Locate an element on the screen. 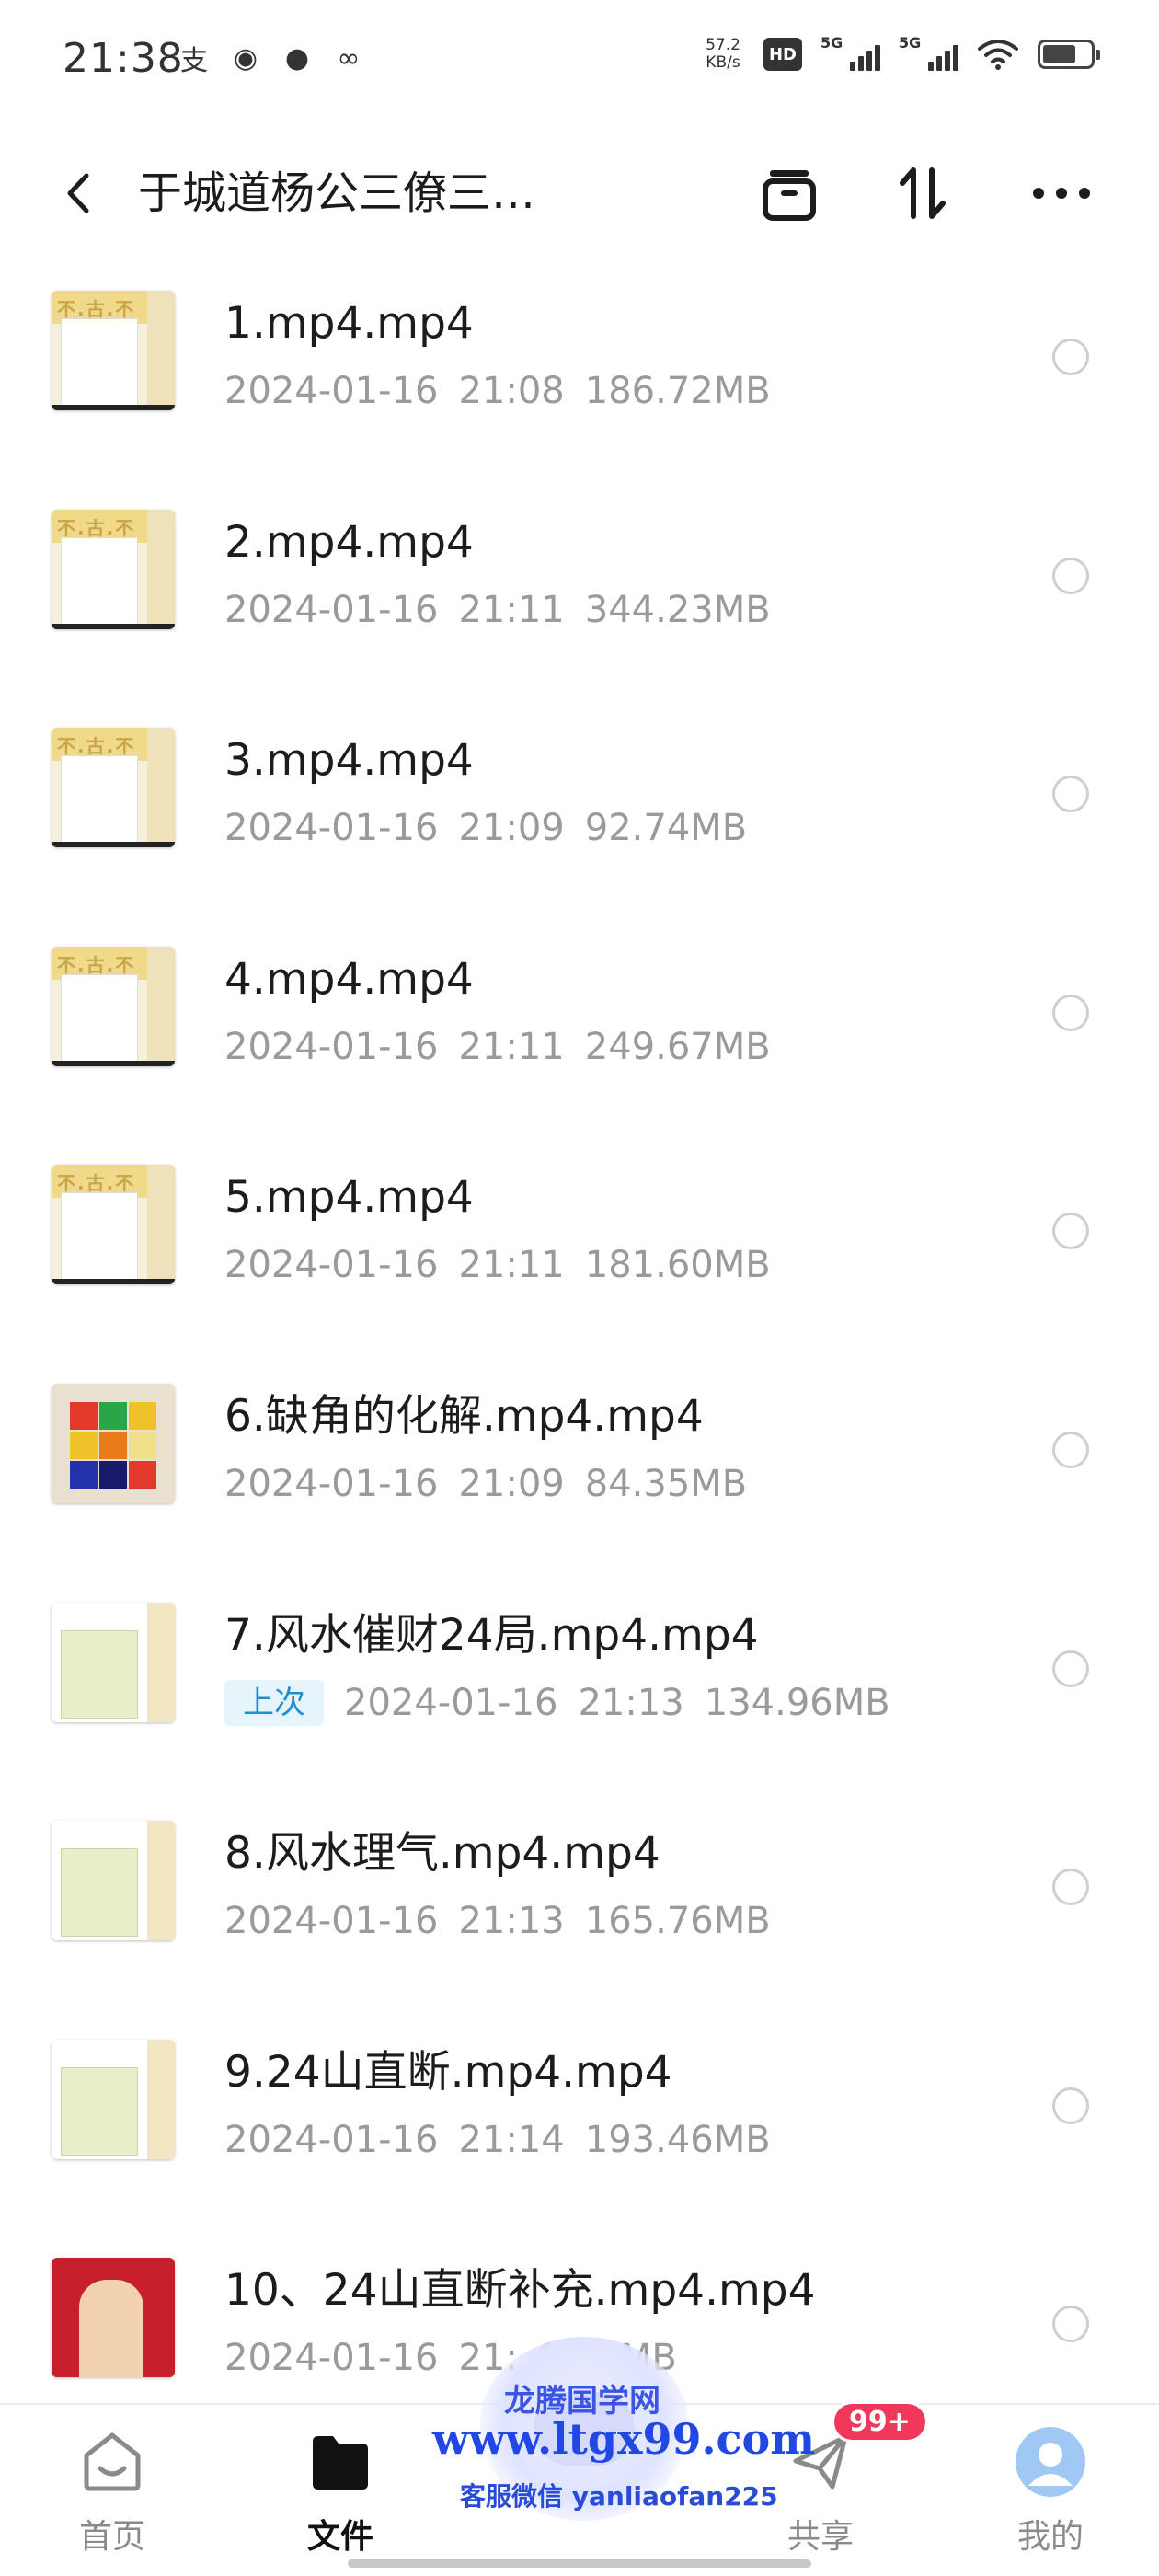  nav-home: 首页 is located at coordinates (112, 2490).